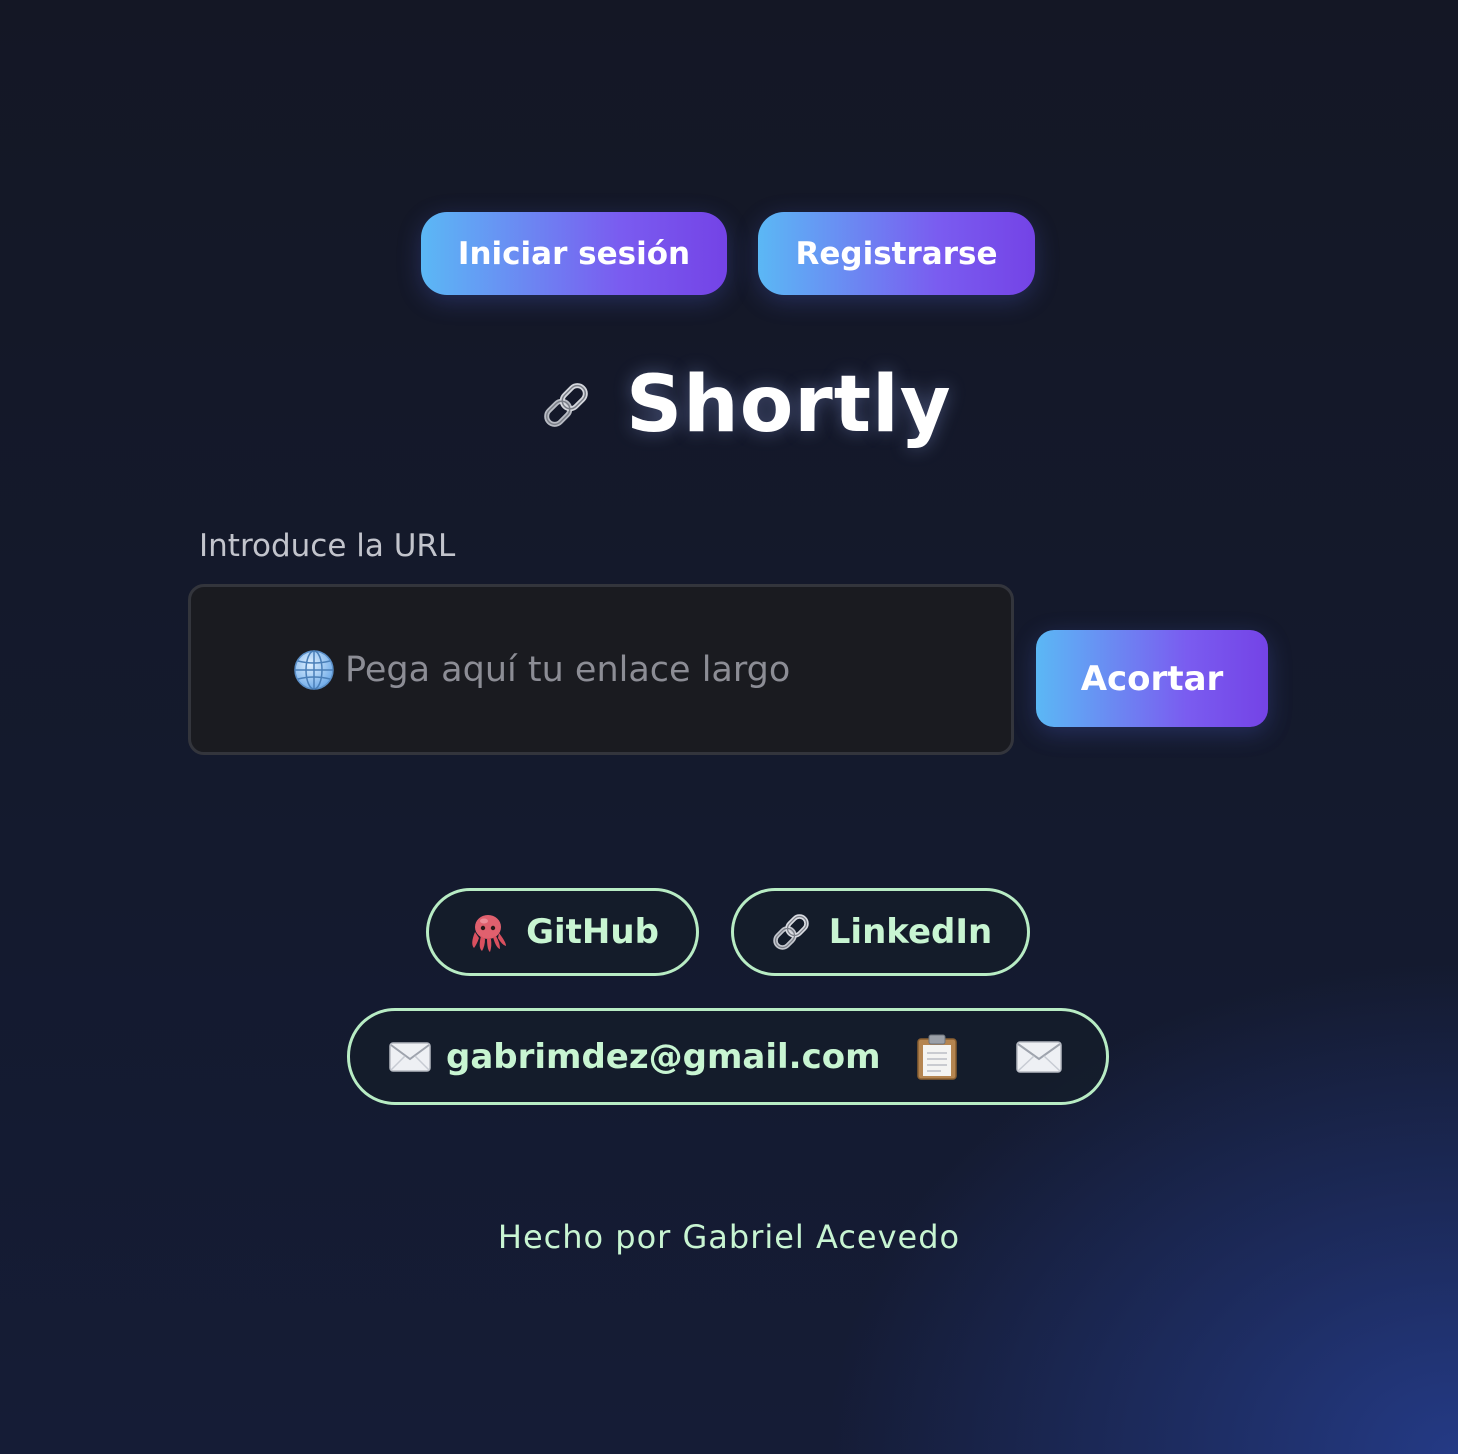 This screenshot has height=1454, width=1458. I want to click on github-link: GitHub, so click(562, 932).